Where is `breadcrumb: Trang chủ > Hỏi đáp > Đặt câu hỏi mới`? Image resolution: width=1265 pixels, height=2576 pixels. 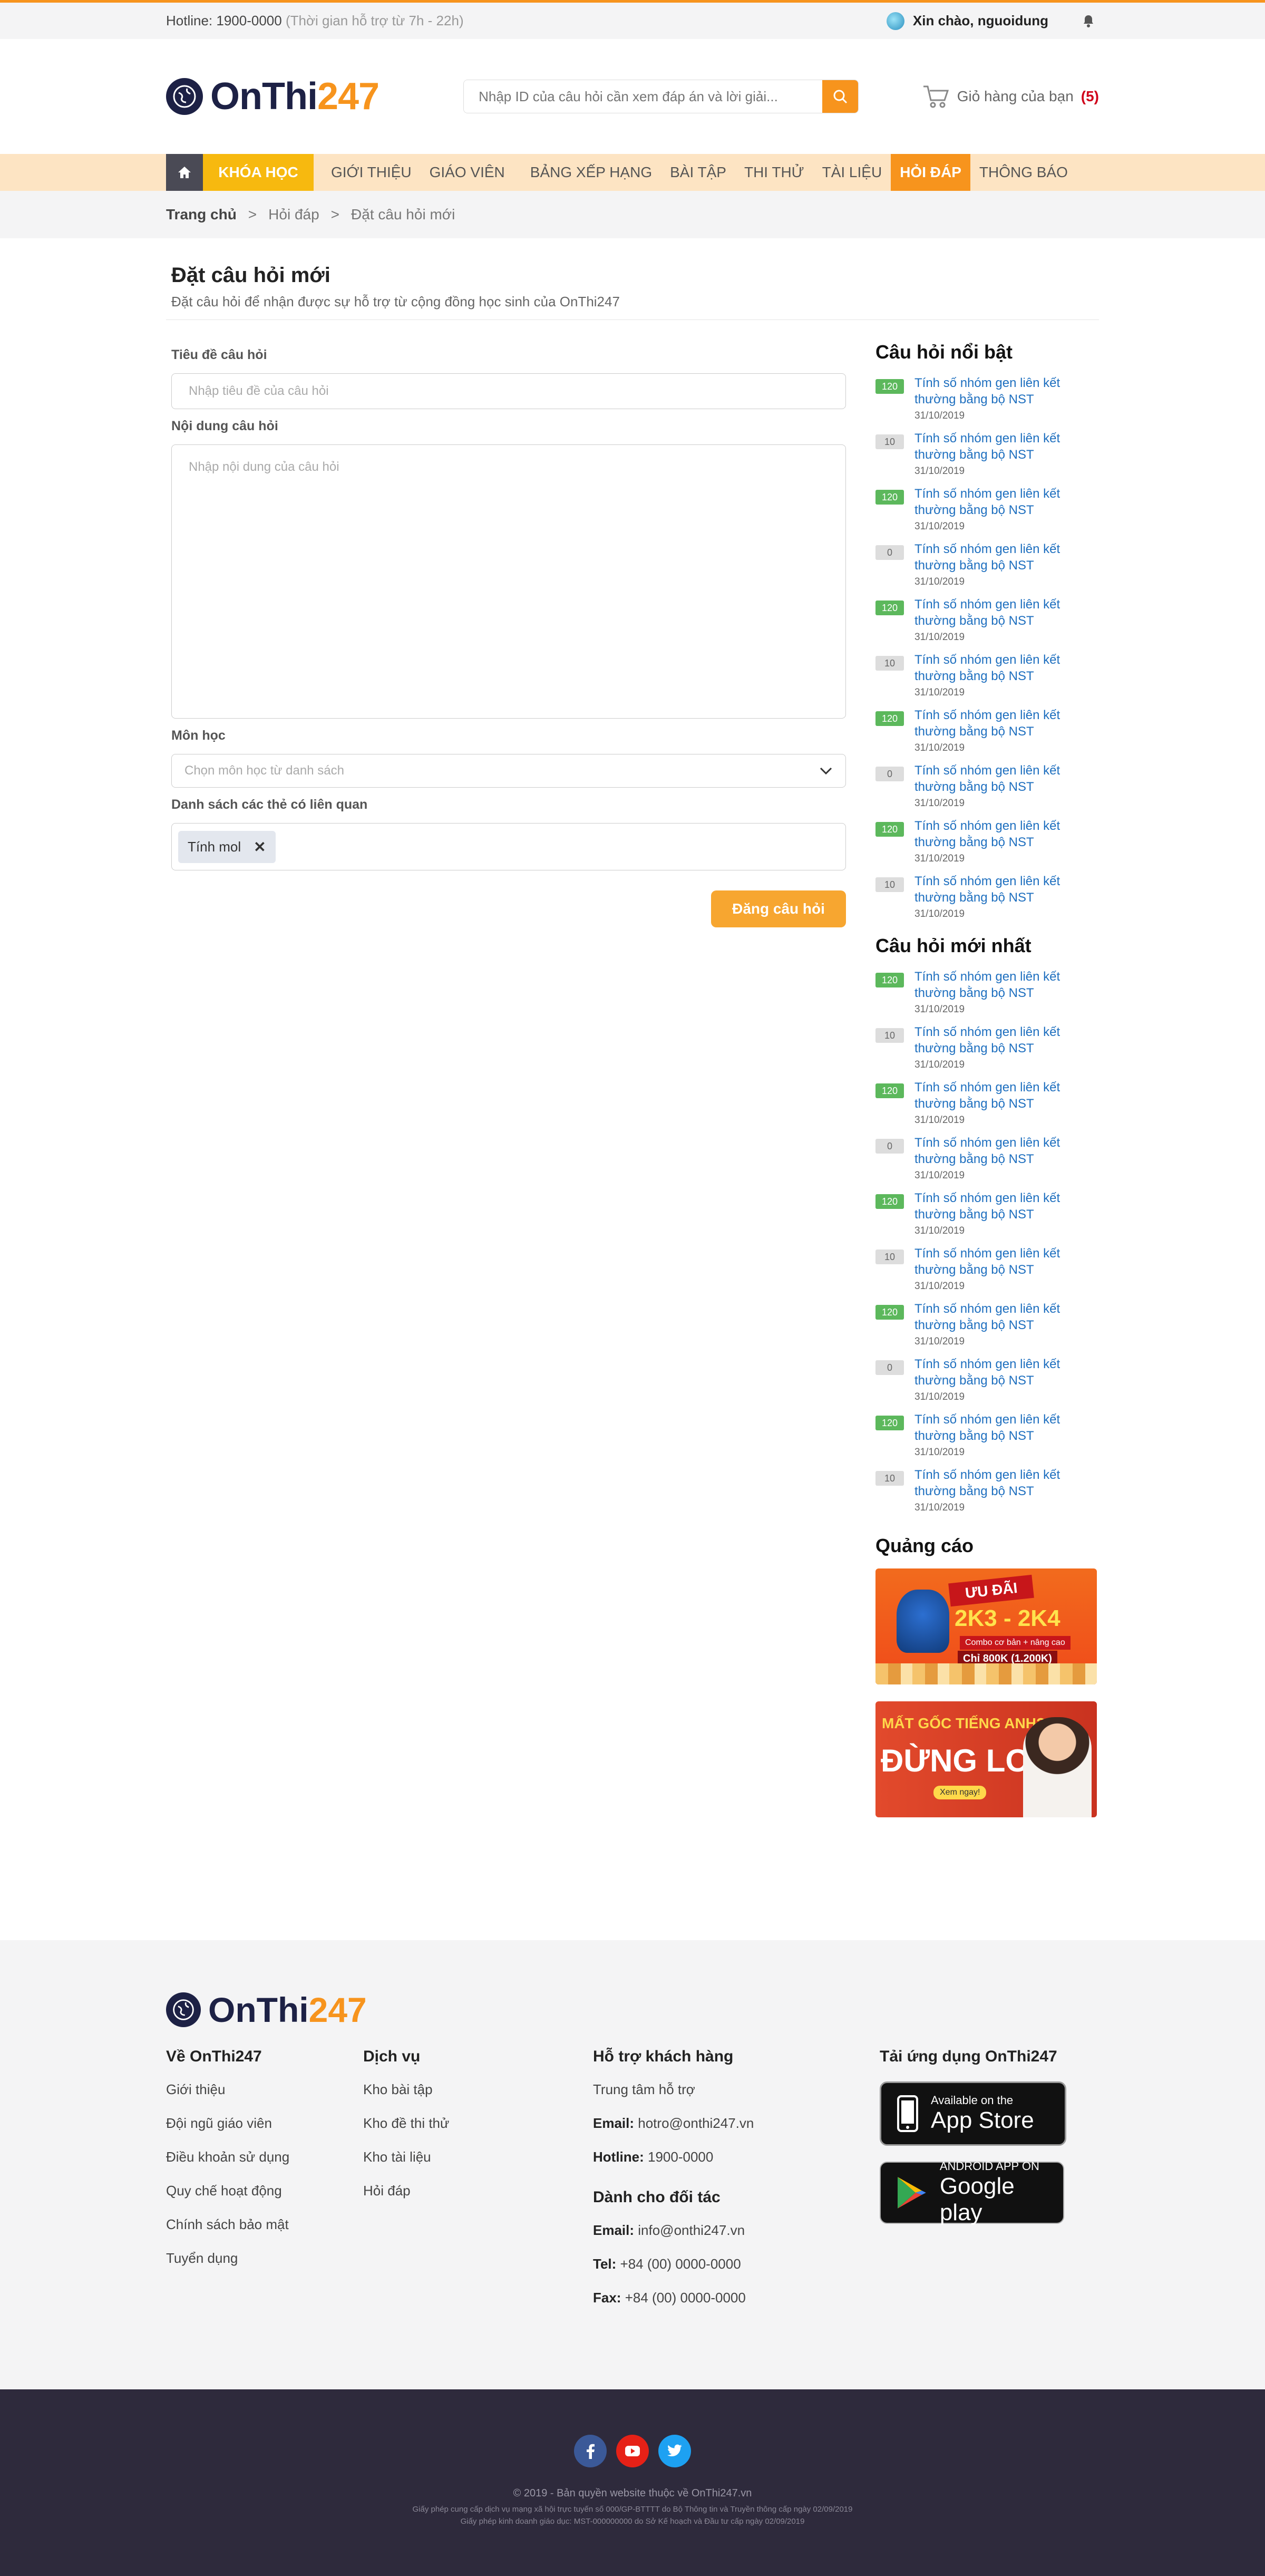
breadcrumb: Trang chủ > Hỏi đáp > Đặt câu hỏi mới is located at coordinates (632, 214).